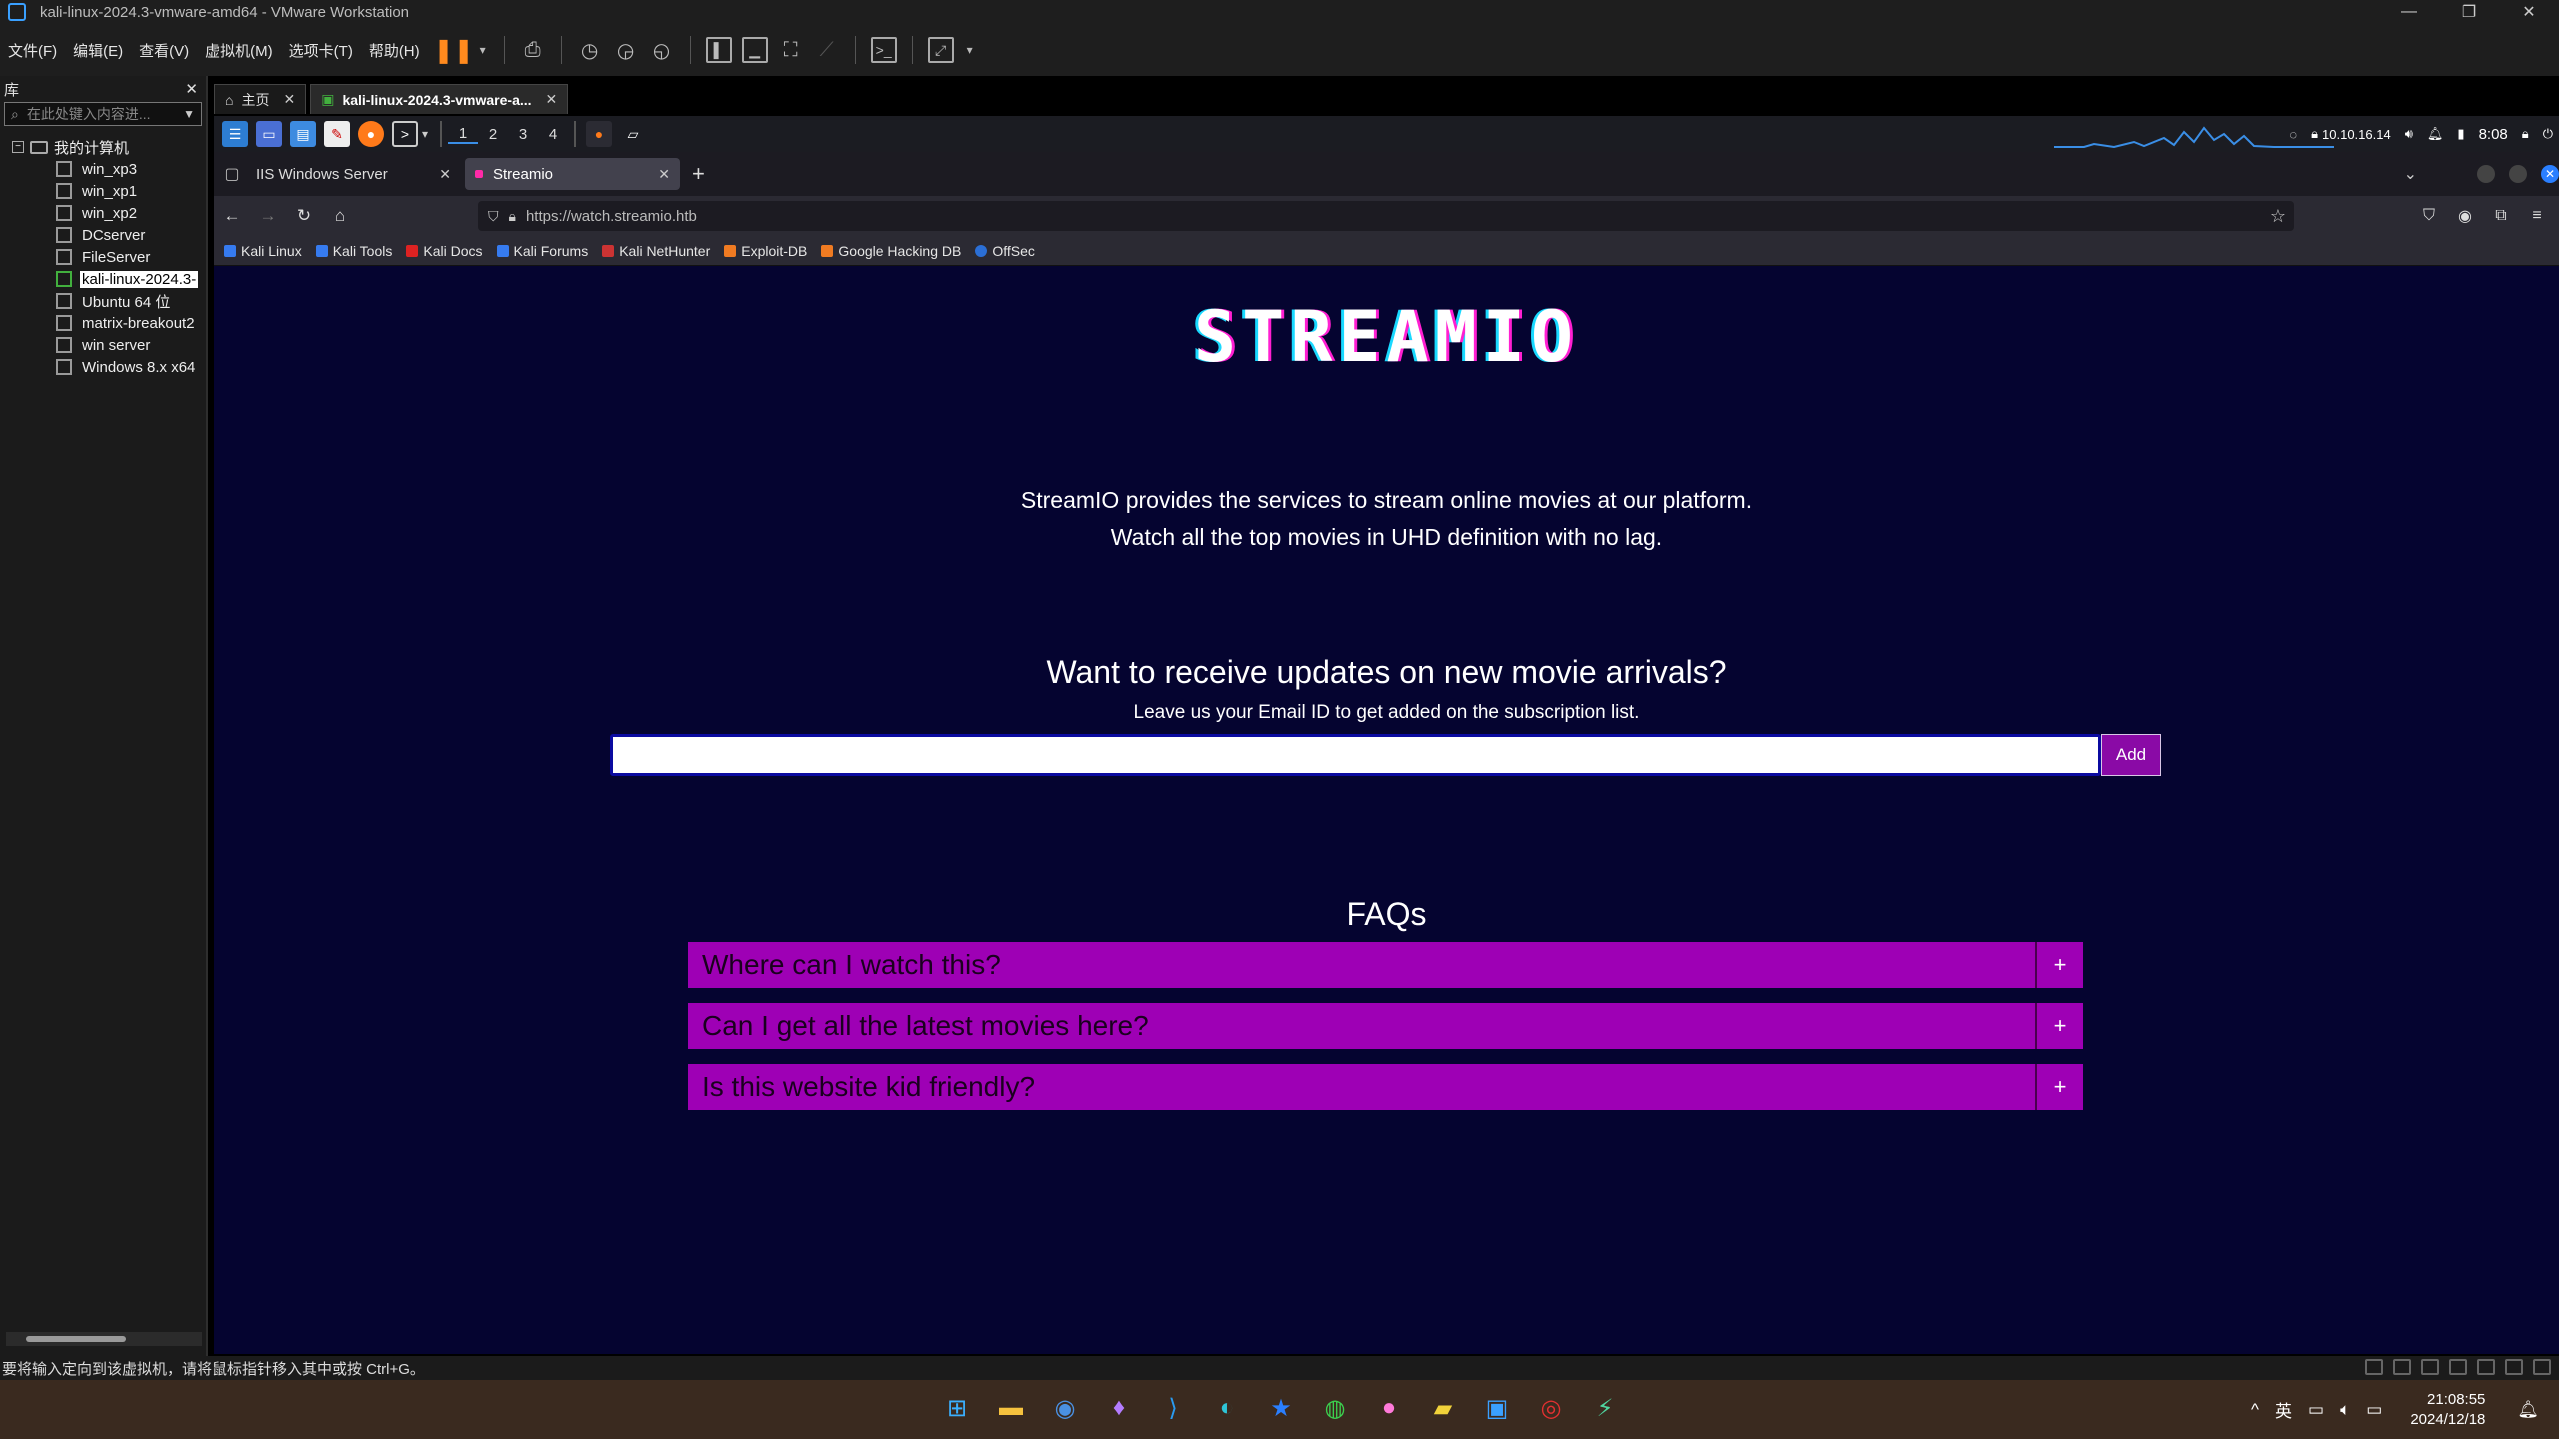 This screenshot has height=1439, width=2559. Describe the element at coordinates (2548, 134) in the screenshot. I see `power-icon: ⏻` at that location.